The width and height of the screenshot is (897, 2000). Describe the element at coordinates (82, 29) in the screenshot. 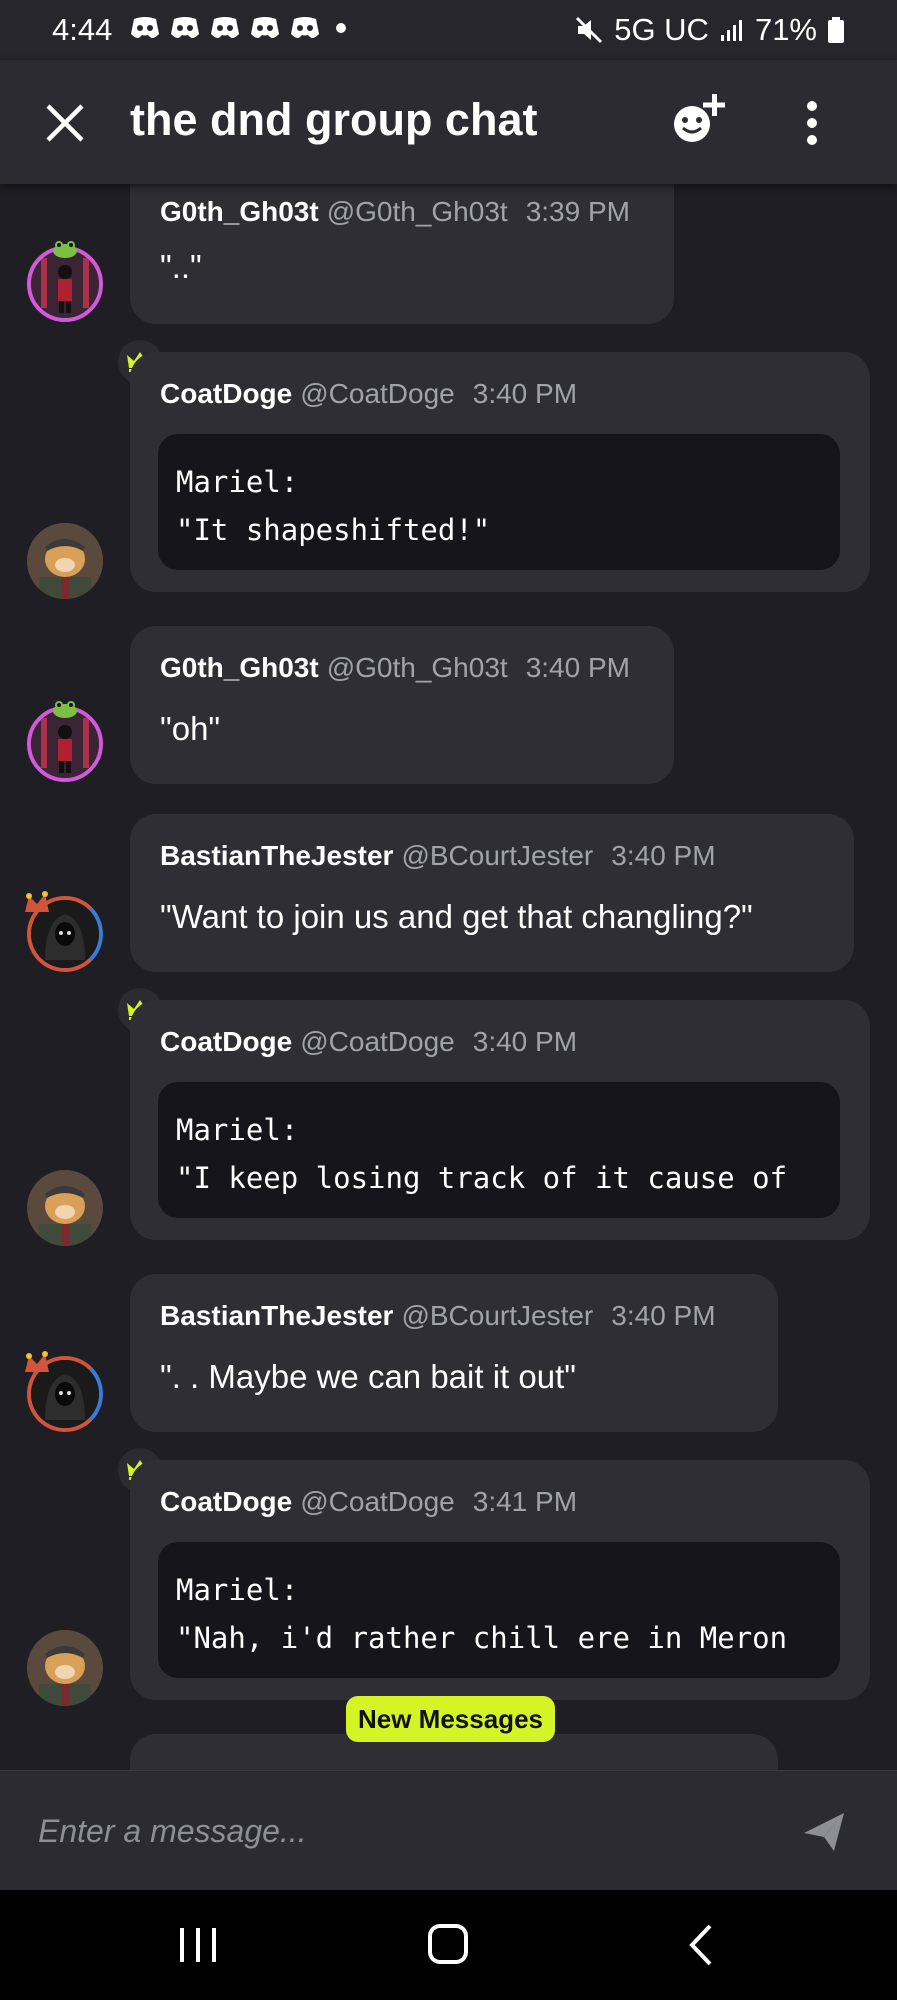

I see `status-time: 4:44` at that location.